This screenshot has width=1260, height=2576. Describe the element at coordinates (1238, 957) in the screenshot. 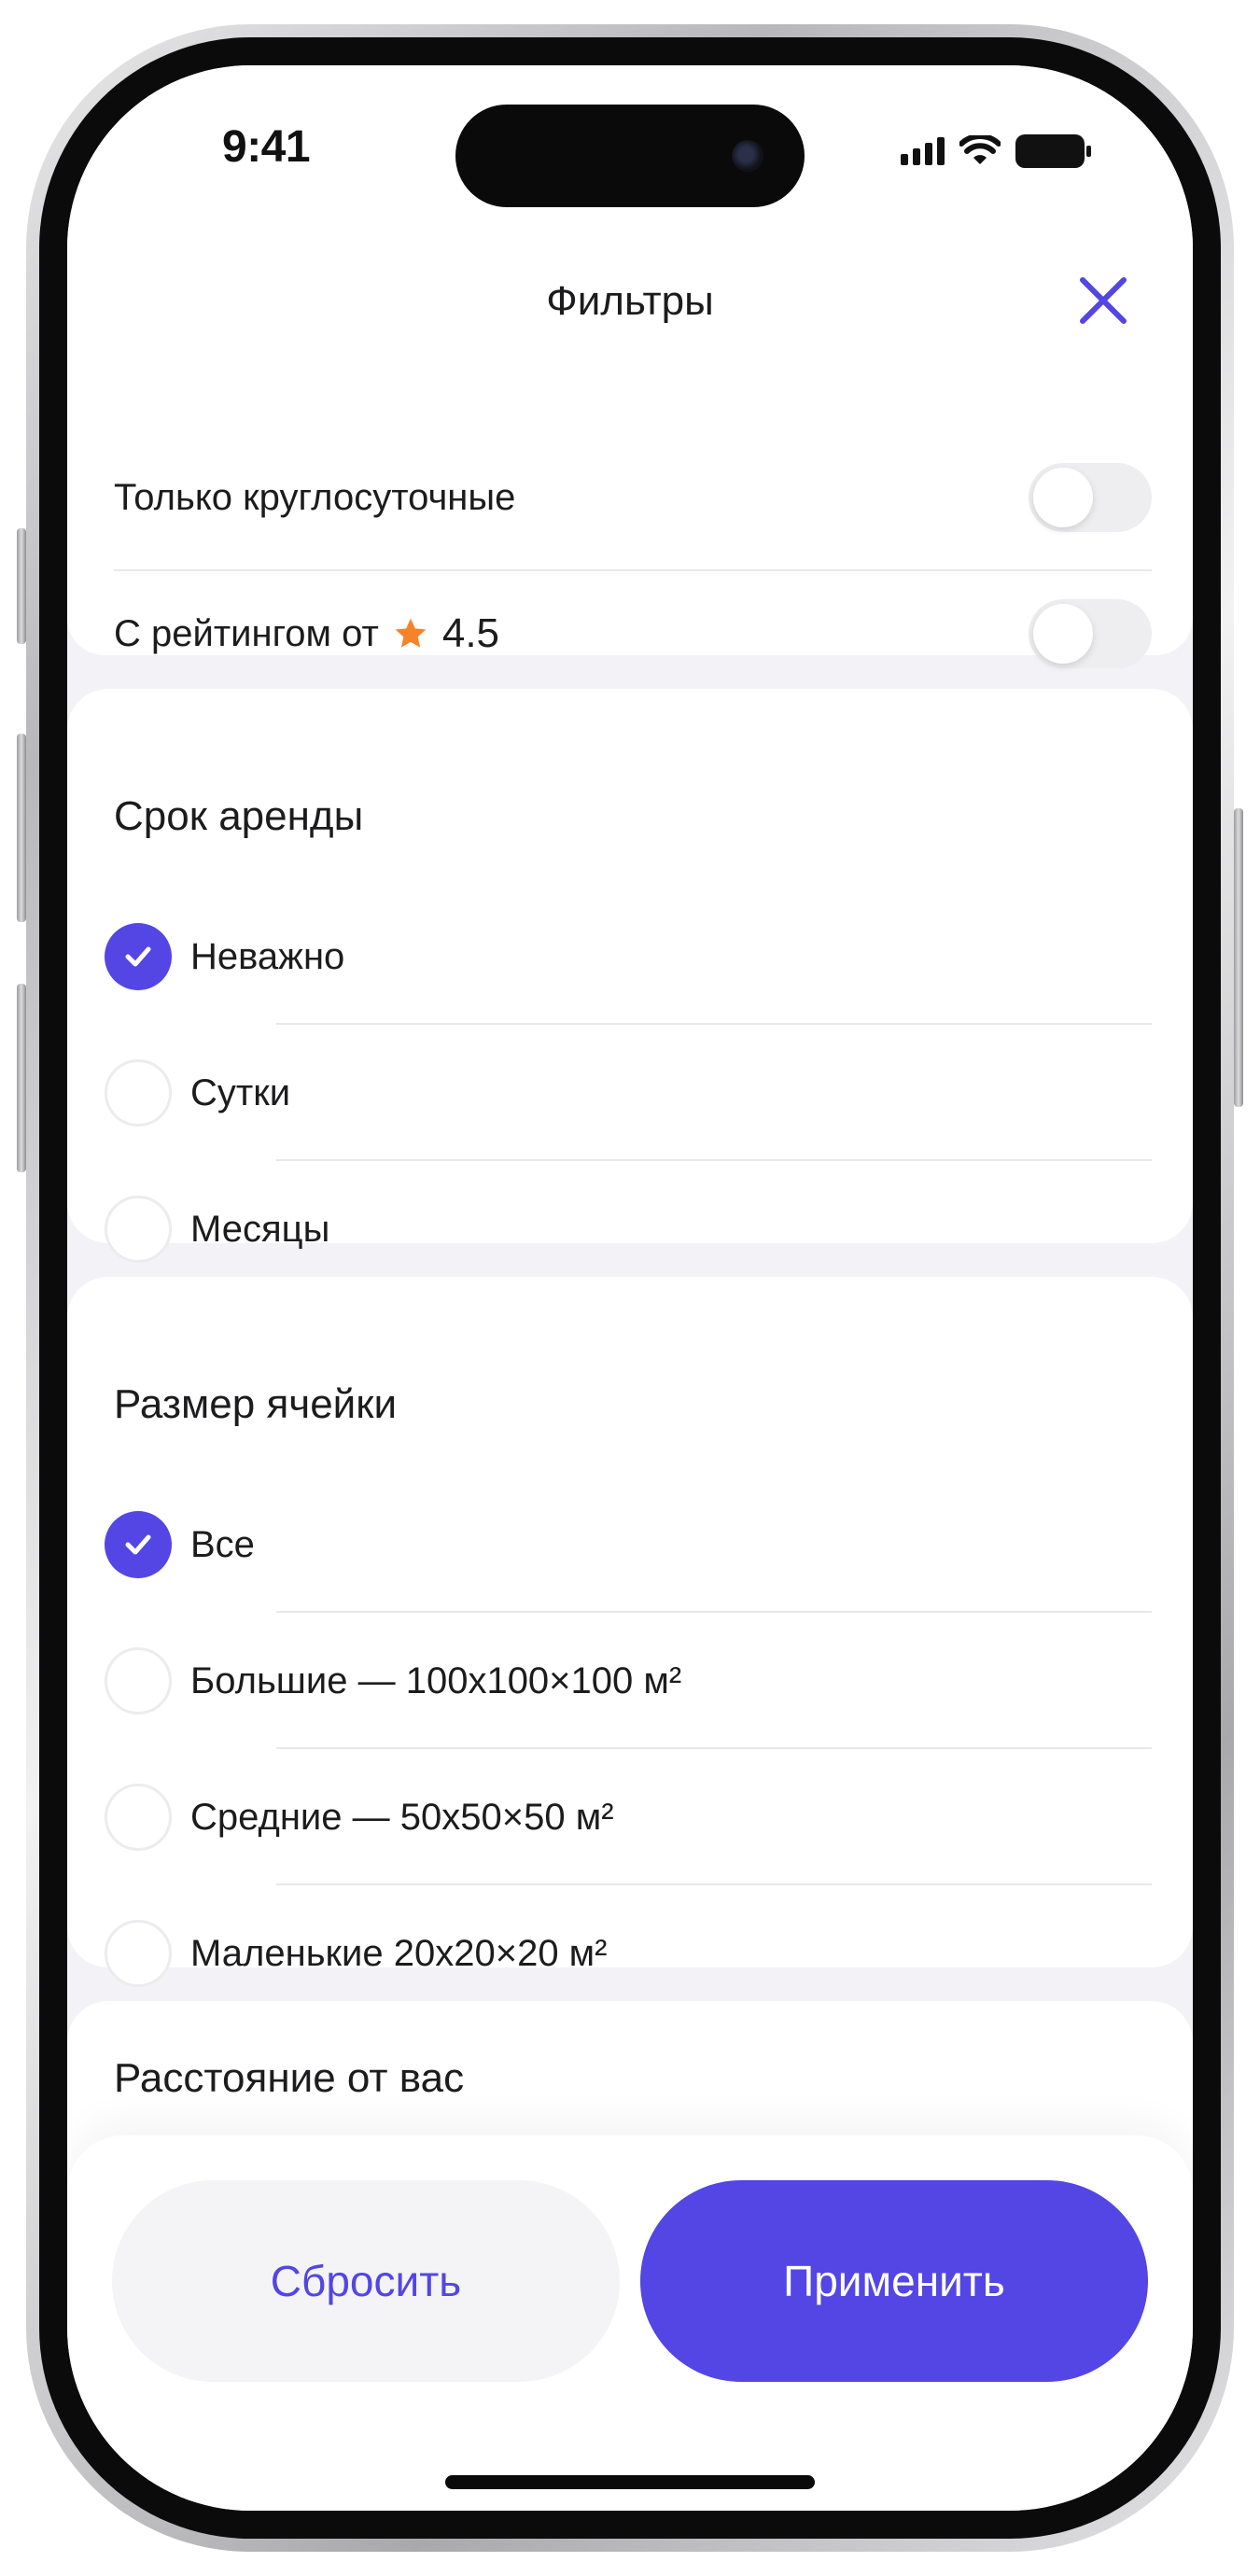

I see `power-button` at that location.